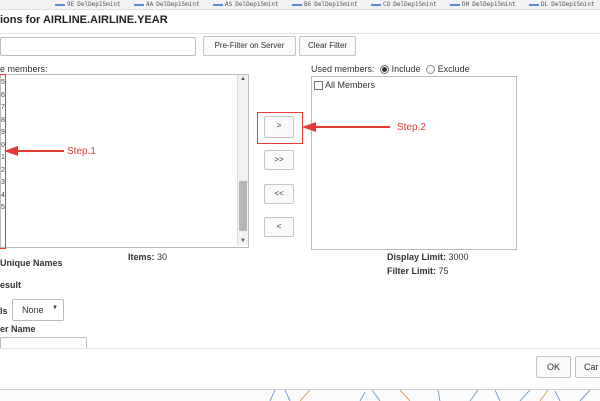 The height and width of the screenshot is (401, 600). I want to click on levels-label: ls, so click(4, 311).